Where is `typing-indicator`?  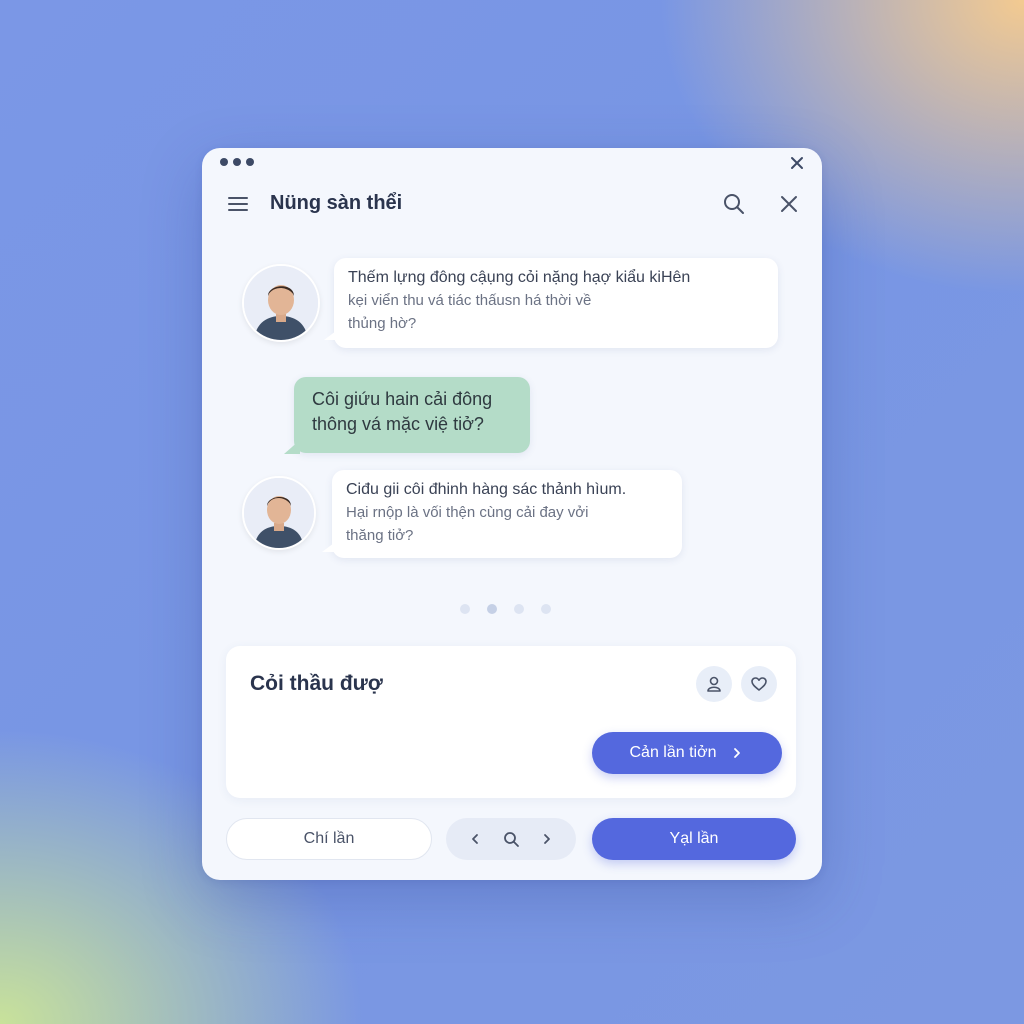
typing-indicator is located at coordinates (505, 609).